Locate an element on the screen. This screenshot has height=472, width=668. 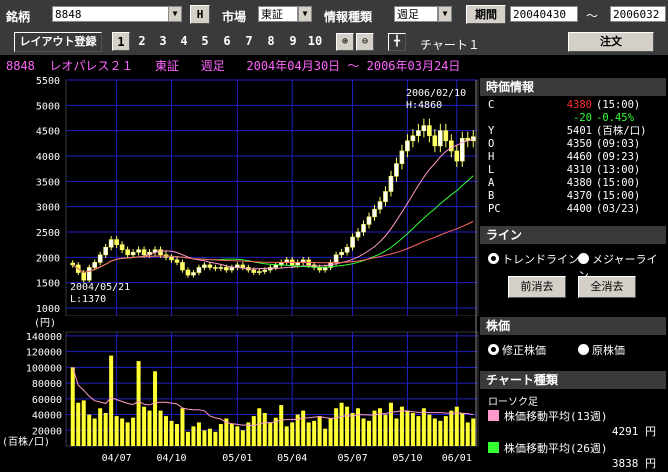
trendline-label: トレンドライン is located at coordinates (540, 259).